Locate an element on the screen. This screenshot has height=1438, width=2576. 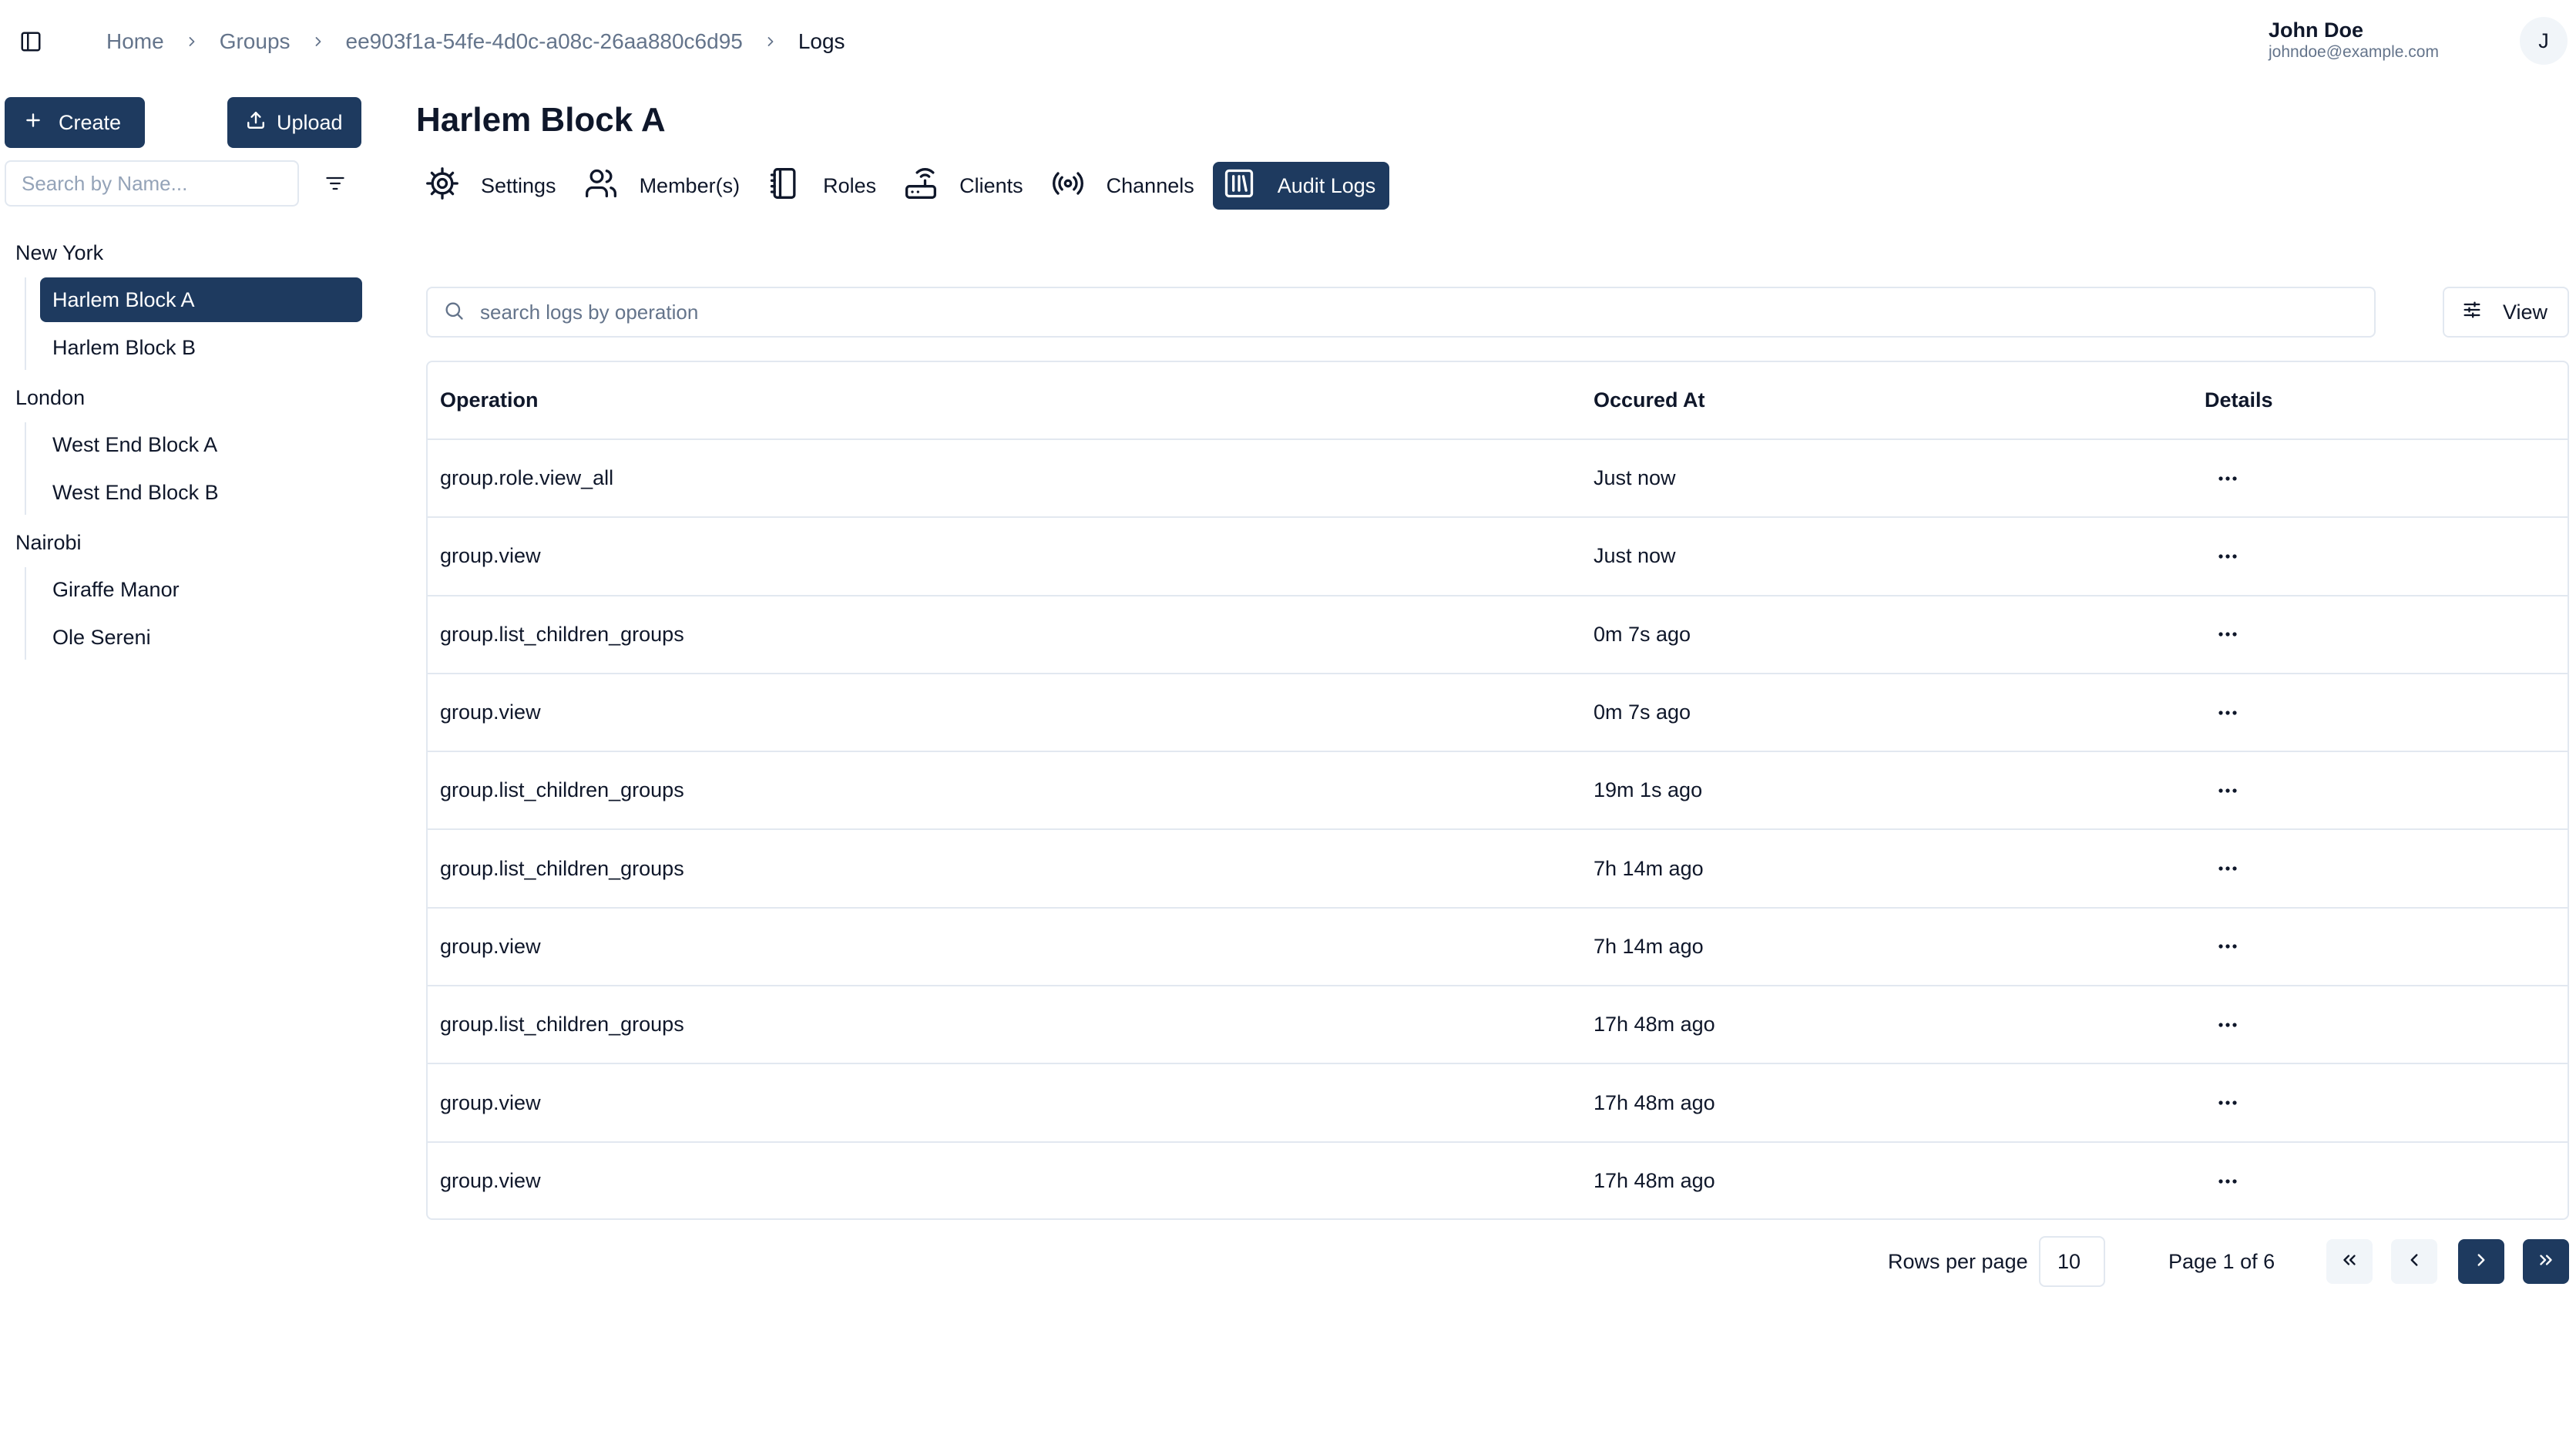
table-row: group.role.view_all Just now is located at coordinates (1498, 478).